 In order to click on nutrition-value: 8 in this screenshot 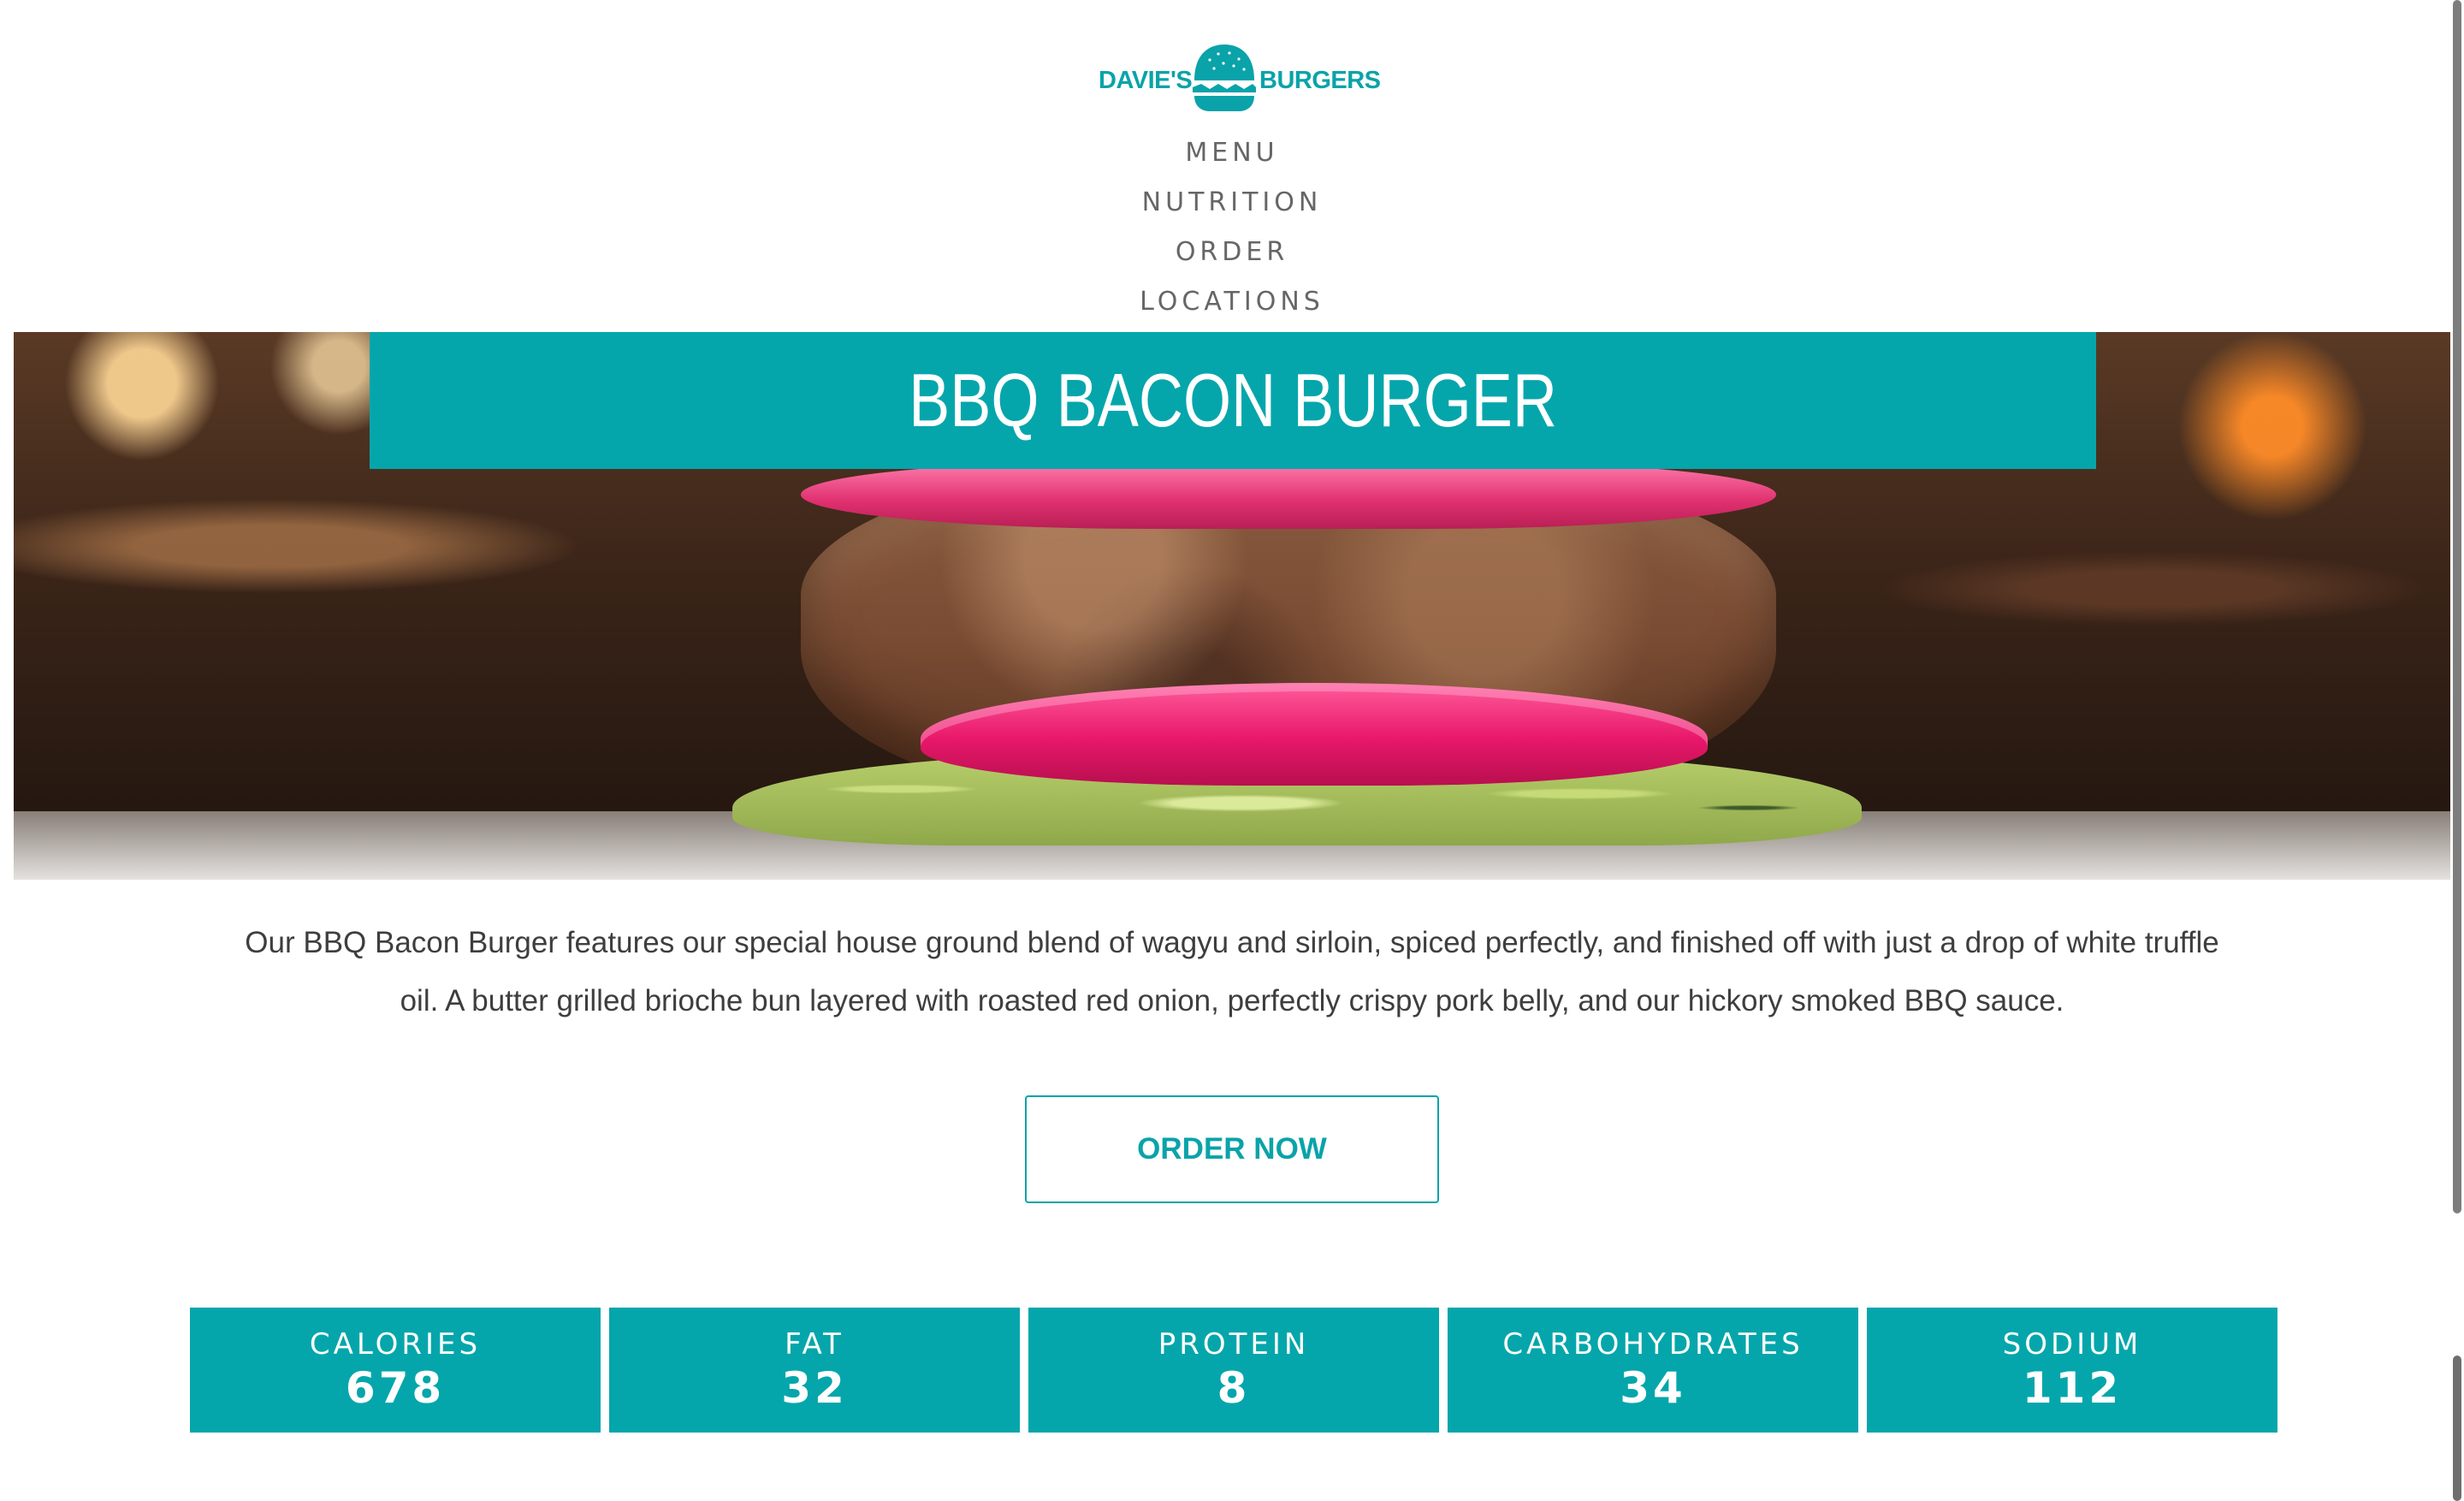, I will do `click(1234, 1388)`.